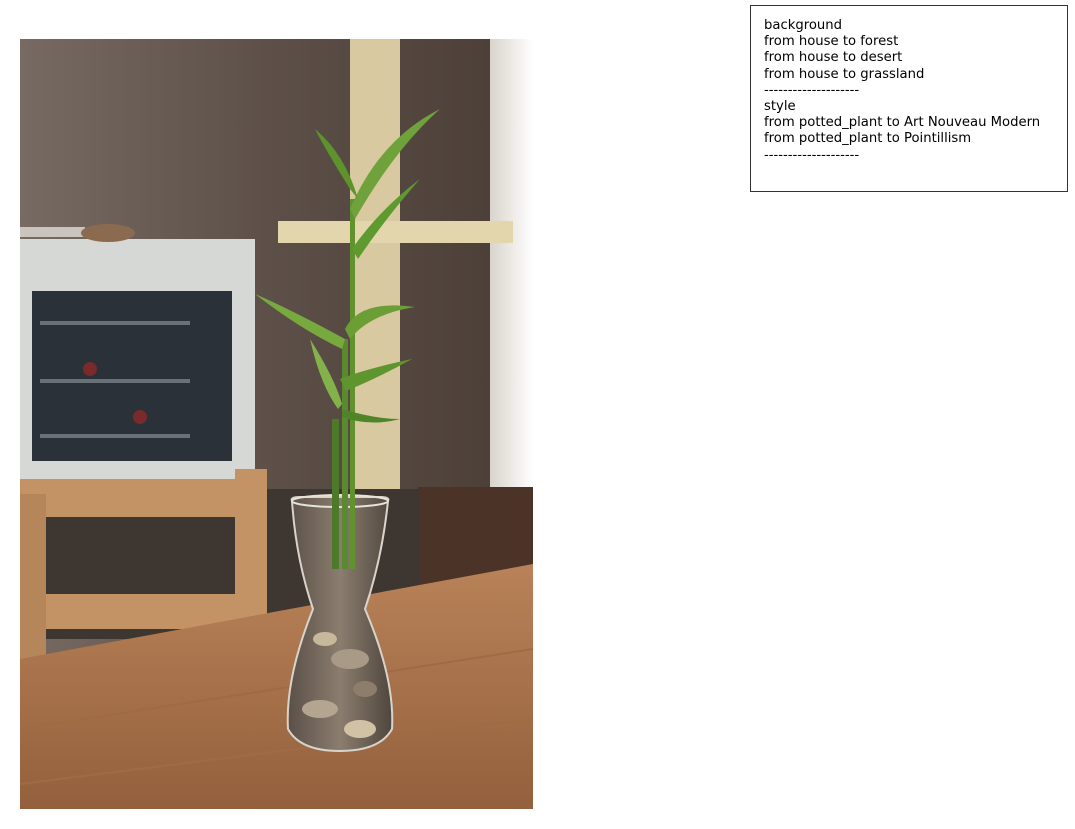 The width and height of the screenshot is (1075, 829). What do you see at coordinates (831, 42) in the screenshot?
I see `legend-line: from house to forest` at bounding box center [831, 42].